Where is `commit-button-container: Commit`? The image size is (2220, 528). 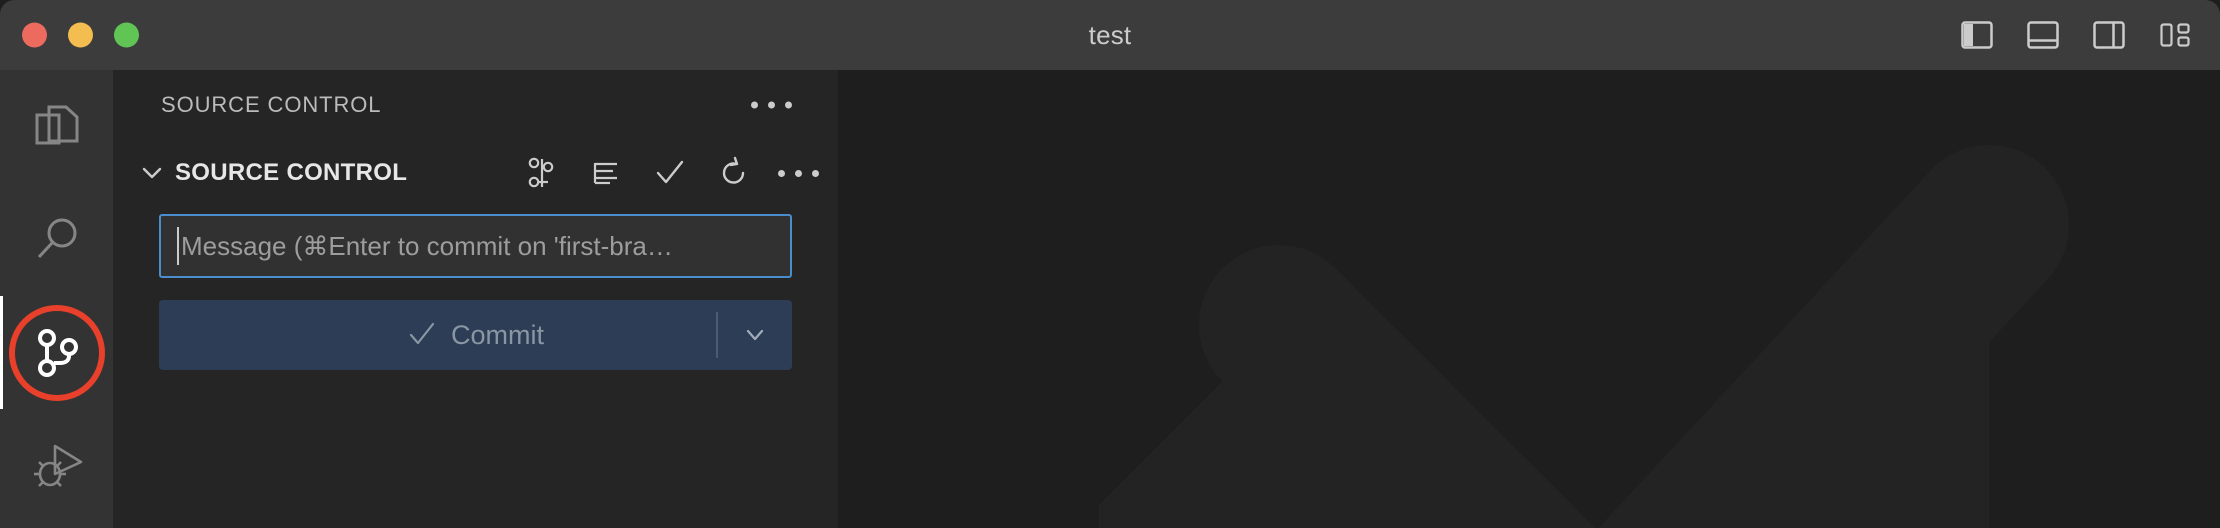 commit-button-container: Commit is located at coordinates (475, 335).